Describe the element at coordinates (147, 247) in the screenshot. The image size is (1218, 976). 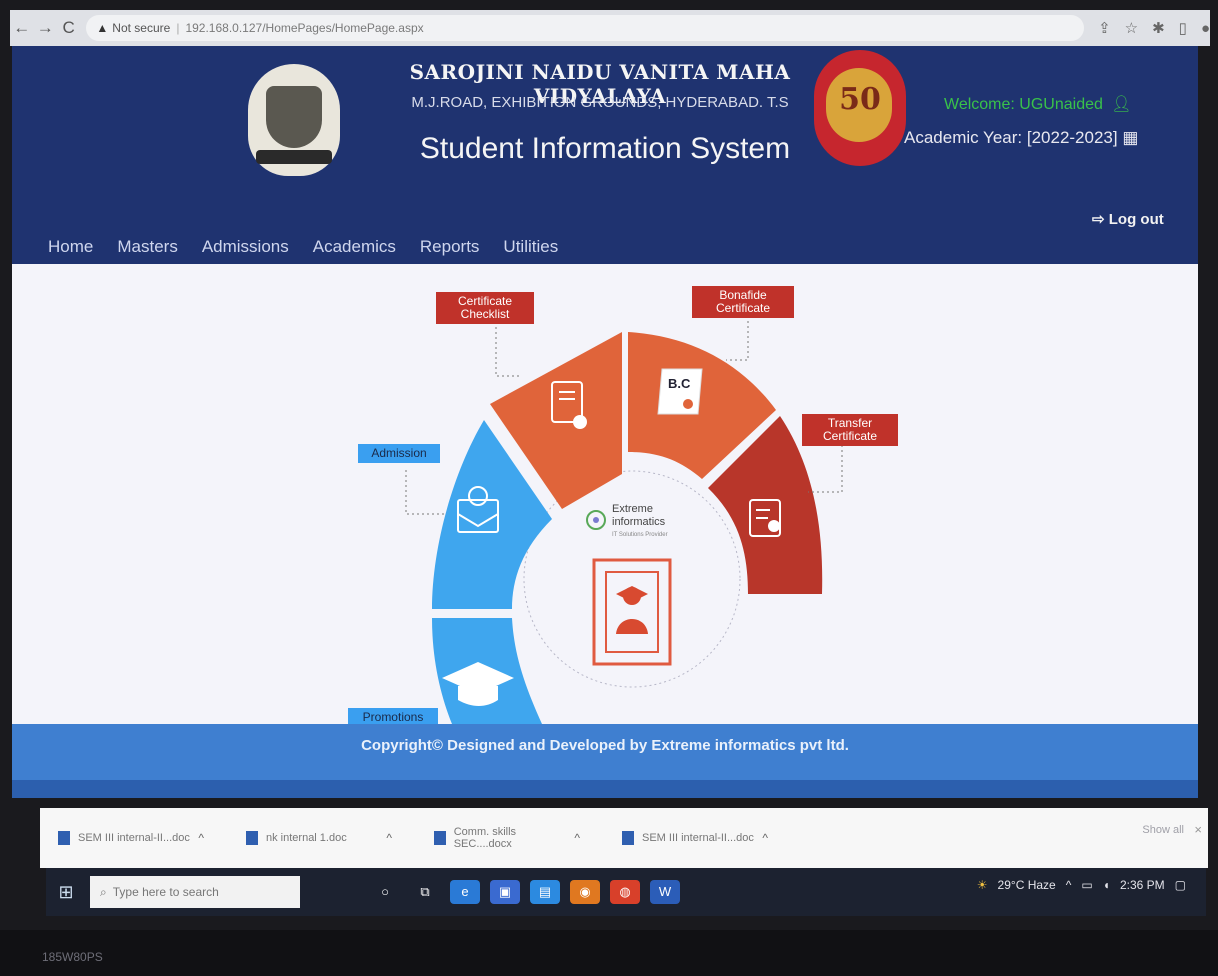
I see `menu-item-masters: Masters` at that location.